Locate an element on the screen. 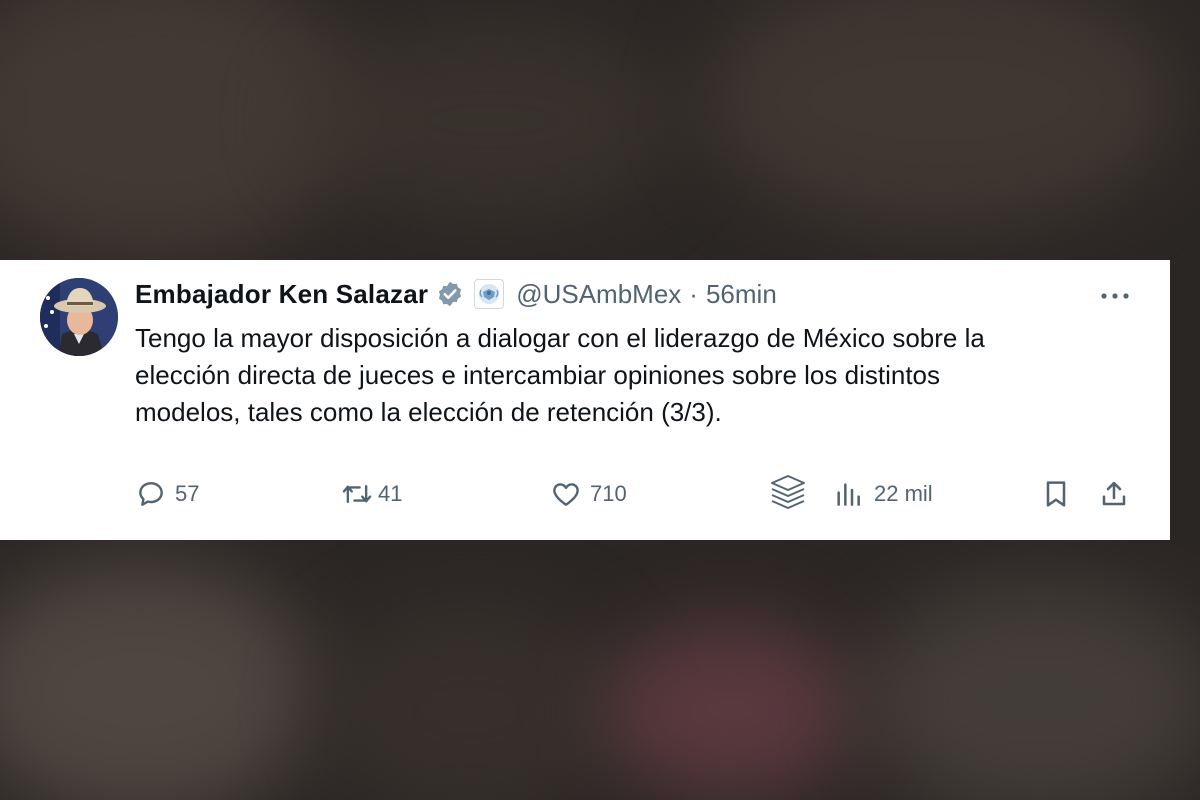 This screenshot has width=1200, height=800. reply-icon is located at coordinates (151, 494).